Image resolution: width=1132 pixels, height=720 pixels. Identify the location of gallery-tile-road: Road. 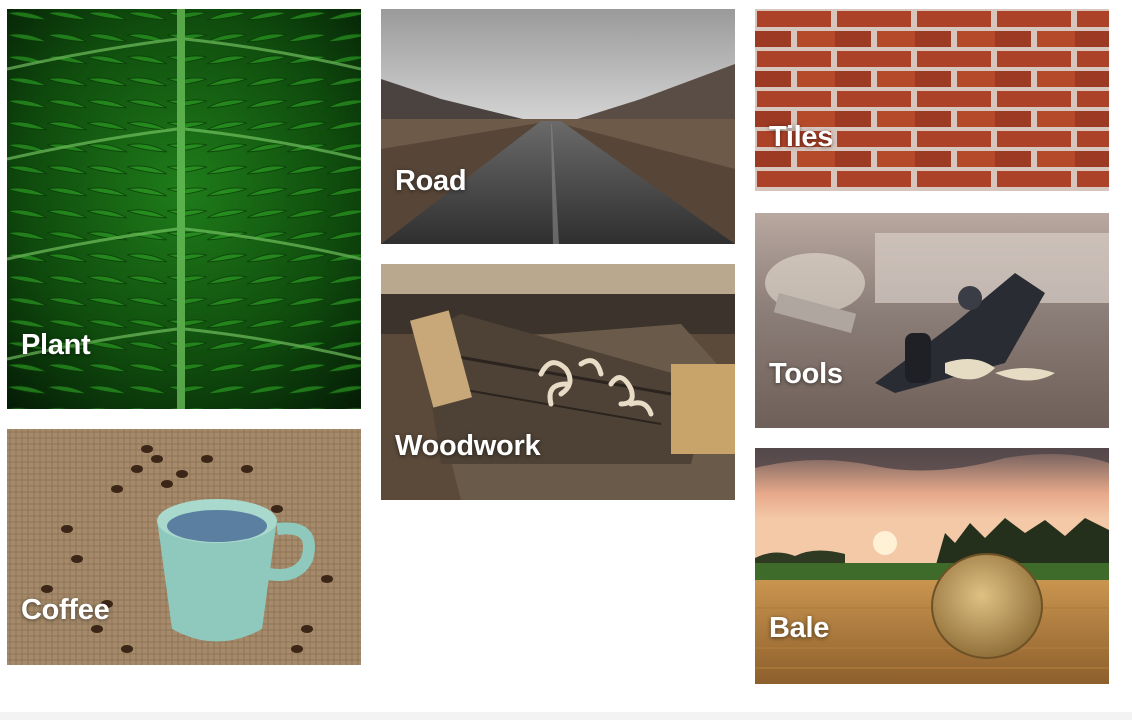
(558, 126).